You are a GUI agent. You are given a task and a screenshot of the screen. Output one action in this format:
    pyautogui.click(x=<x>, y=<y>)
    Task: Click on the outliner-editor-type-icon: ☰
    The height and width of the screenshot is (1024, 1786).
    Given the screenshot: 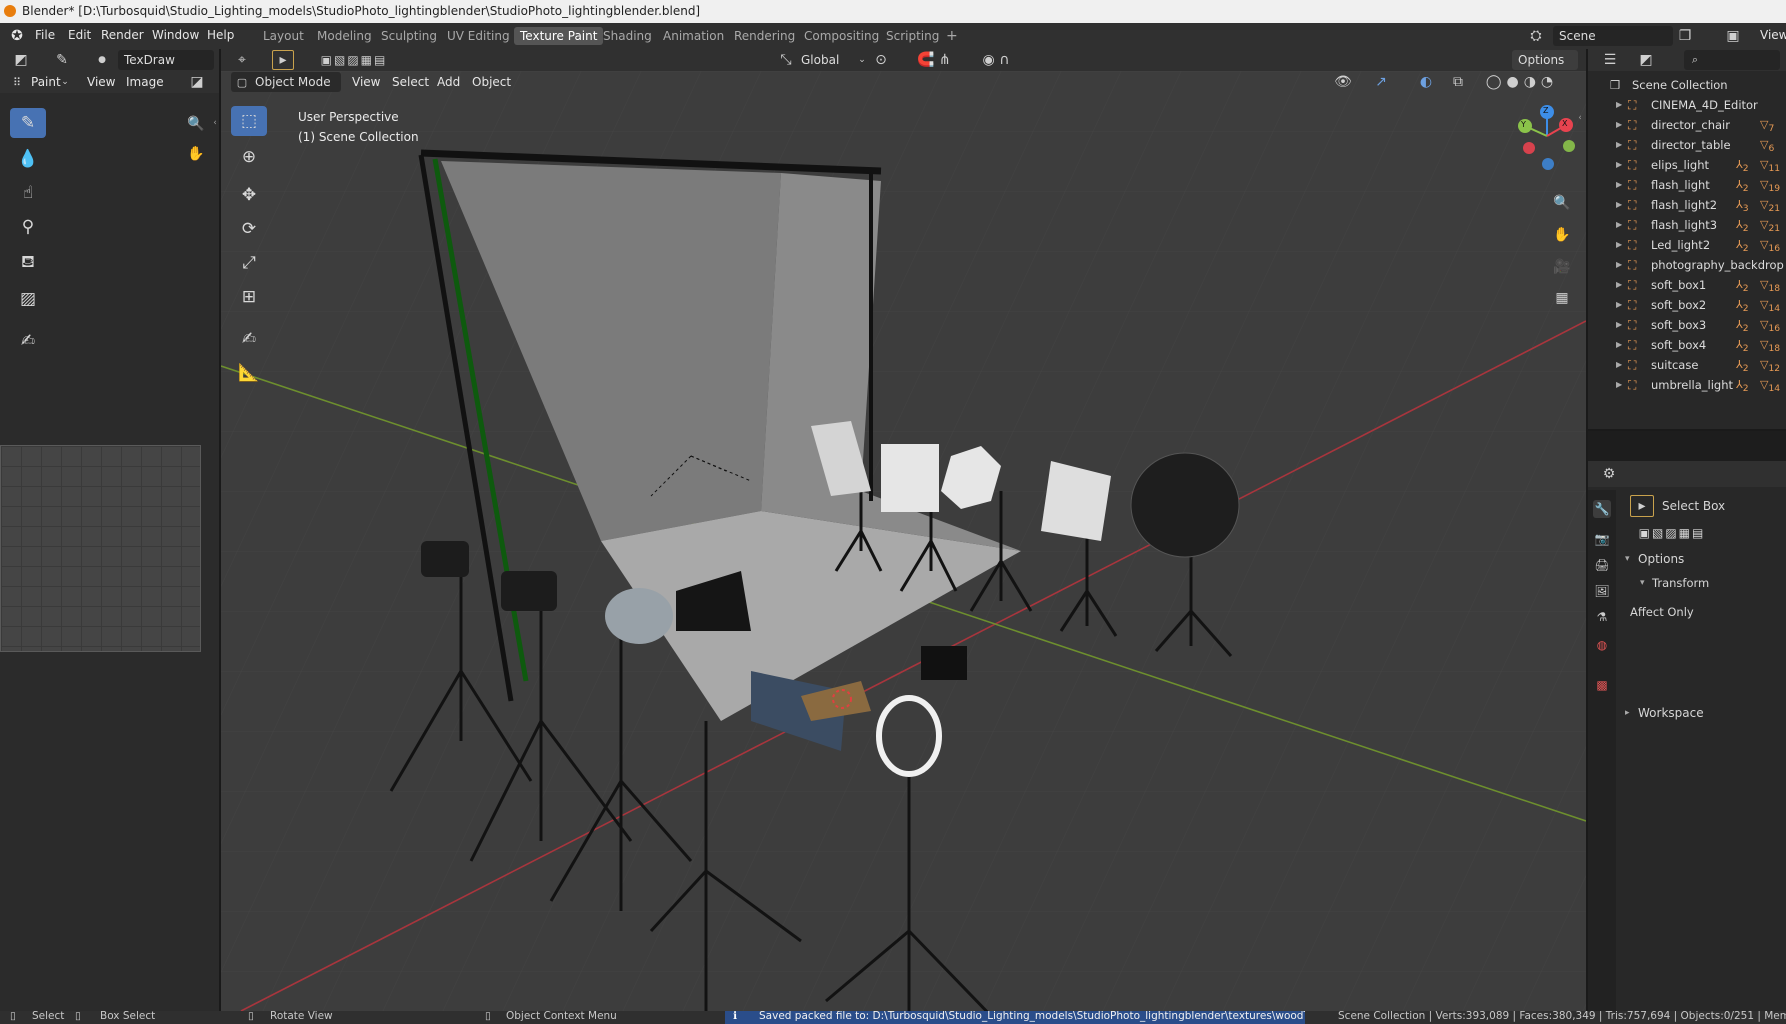 What is the action you would take?
    pyautogui.click(x=1610, y=60)
    